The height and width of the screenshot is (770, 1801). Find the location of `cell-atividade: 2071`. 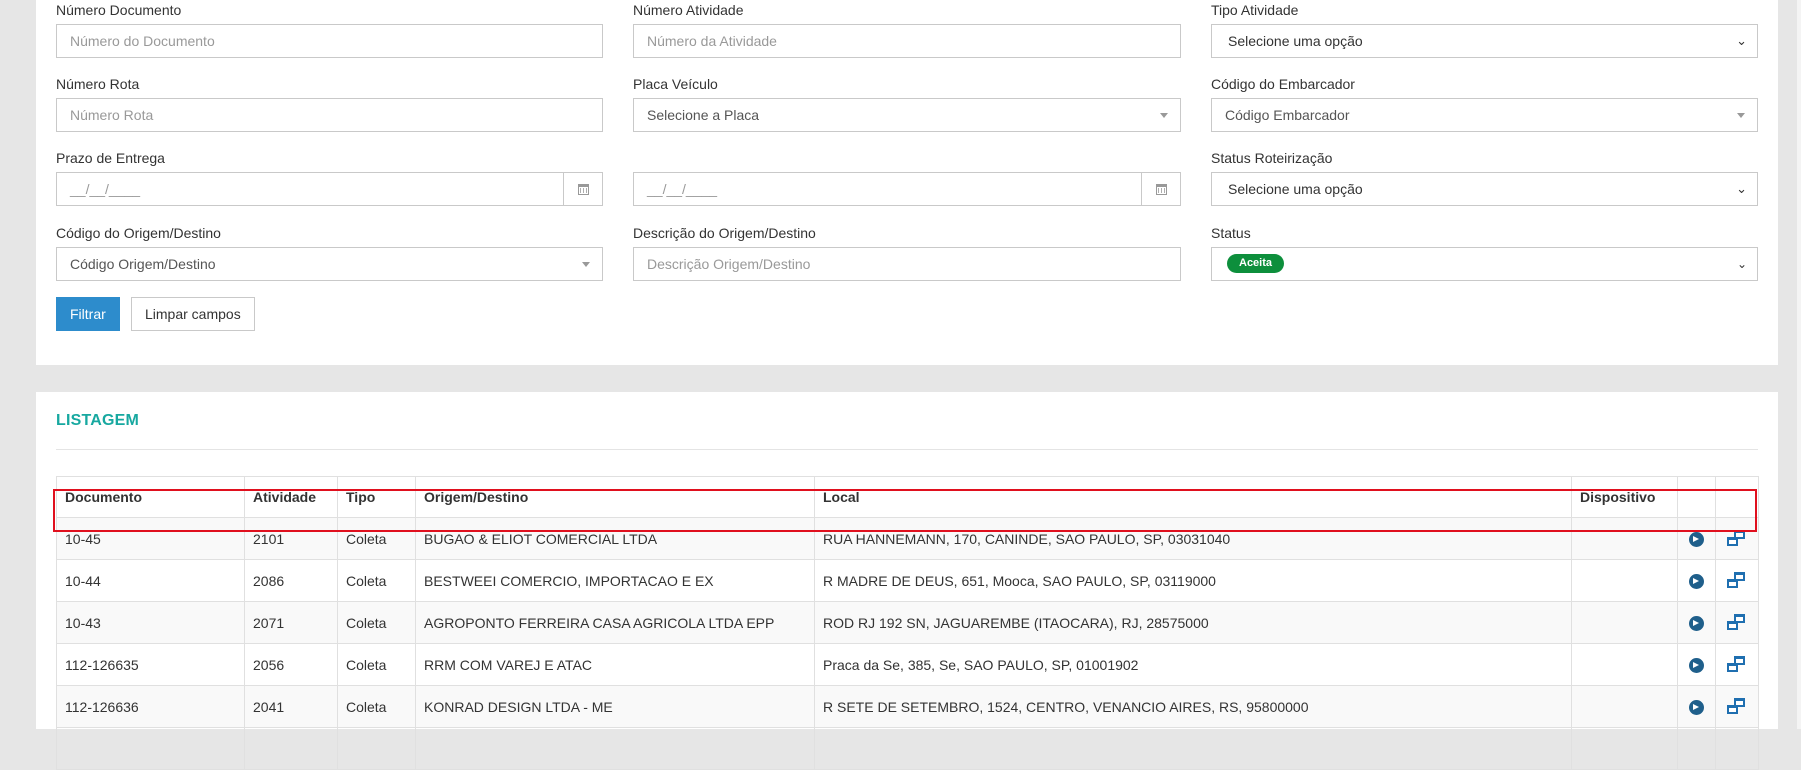

cell-atividade: 2071 is located at coordinates (291, 622).